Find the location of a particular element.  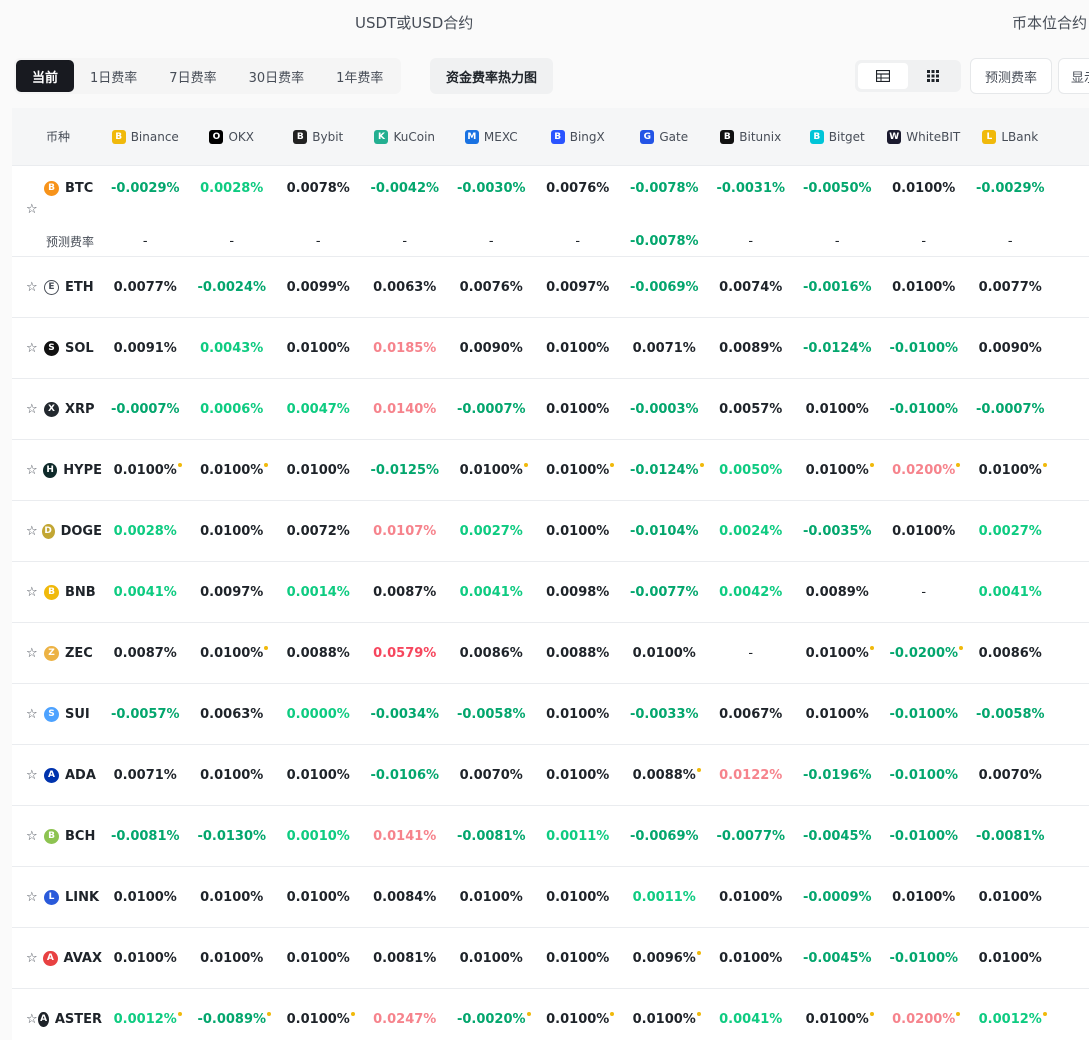

exchange-header-gate: G Gate is located at coordinates (664, 136).